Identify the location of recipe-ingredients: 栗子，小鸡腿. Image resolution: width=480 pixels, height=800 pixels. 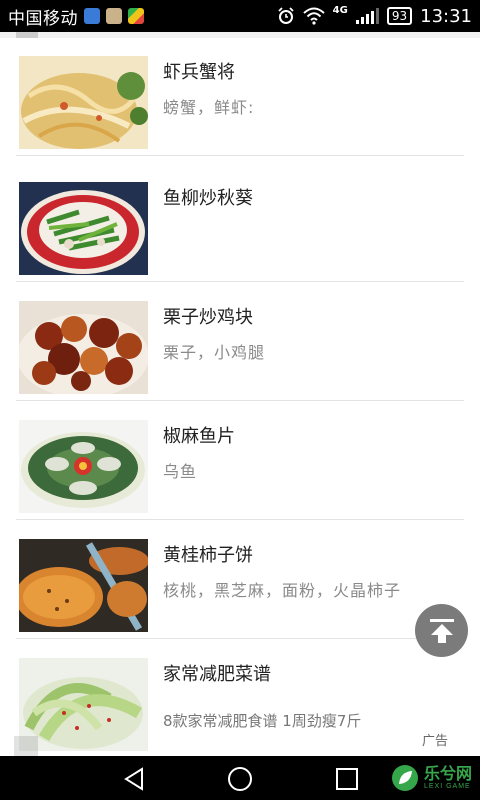
(214, 352).